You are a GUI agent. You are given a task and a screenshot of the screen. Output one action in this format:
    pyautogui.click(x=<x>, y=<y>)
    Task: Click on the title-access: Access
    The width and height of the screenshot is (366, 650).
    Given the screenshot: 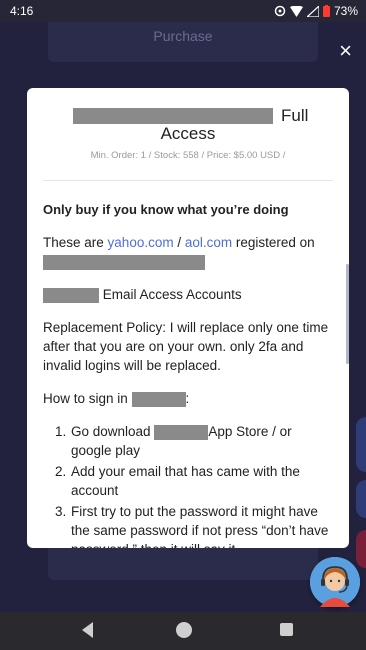 What is the action you would take?
    pyautogui.click(x=188, y=133)
    